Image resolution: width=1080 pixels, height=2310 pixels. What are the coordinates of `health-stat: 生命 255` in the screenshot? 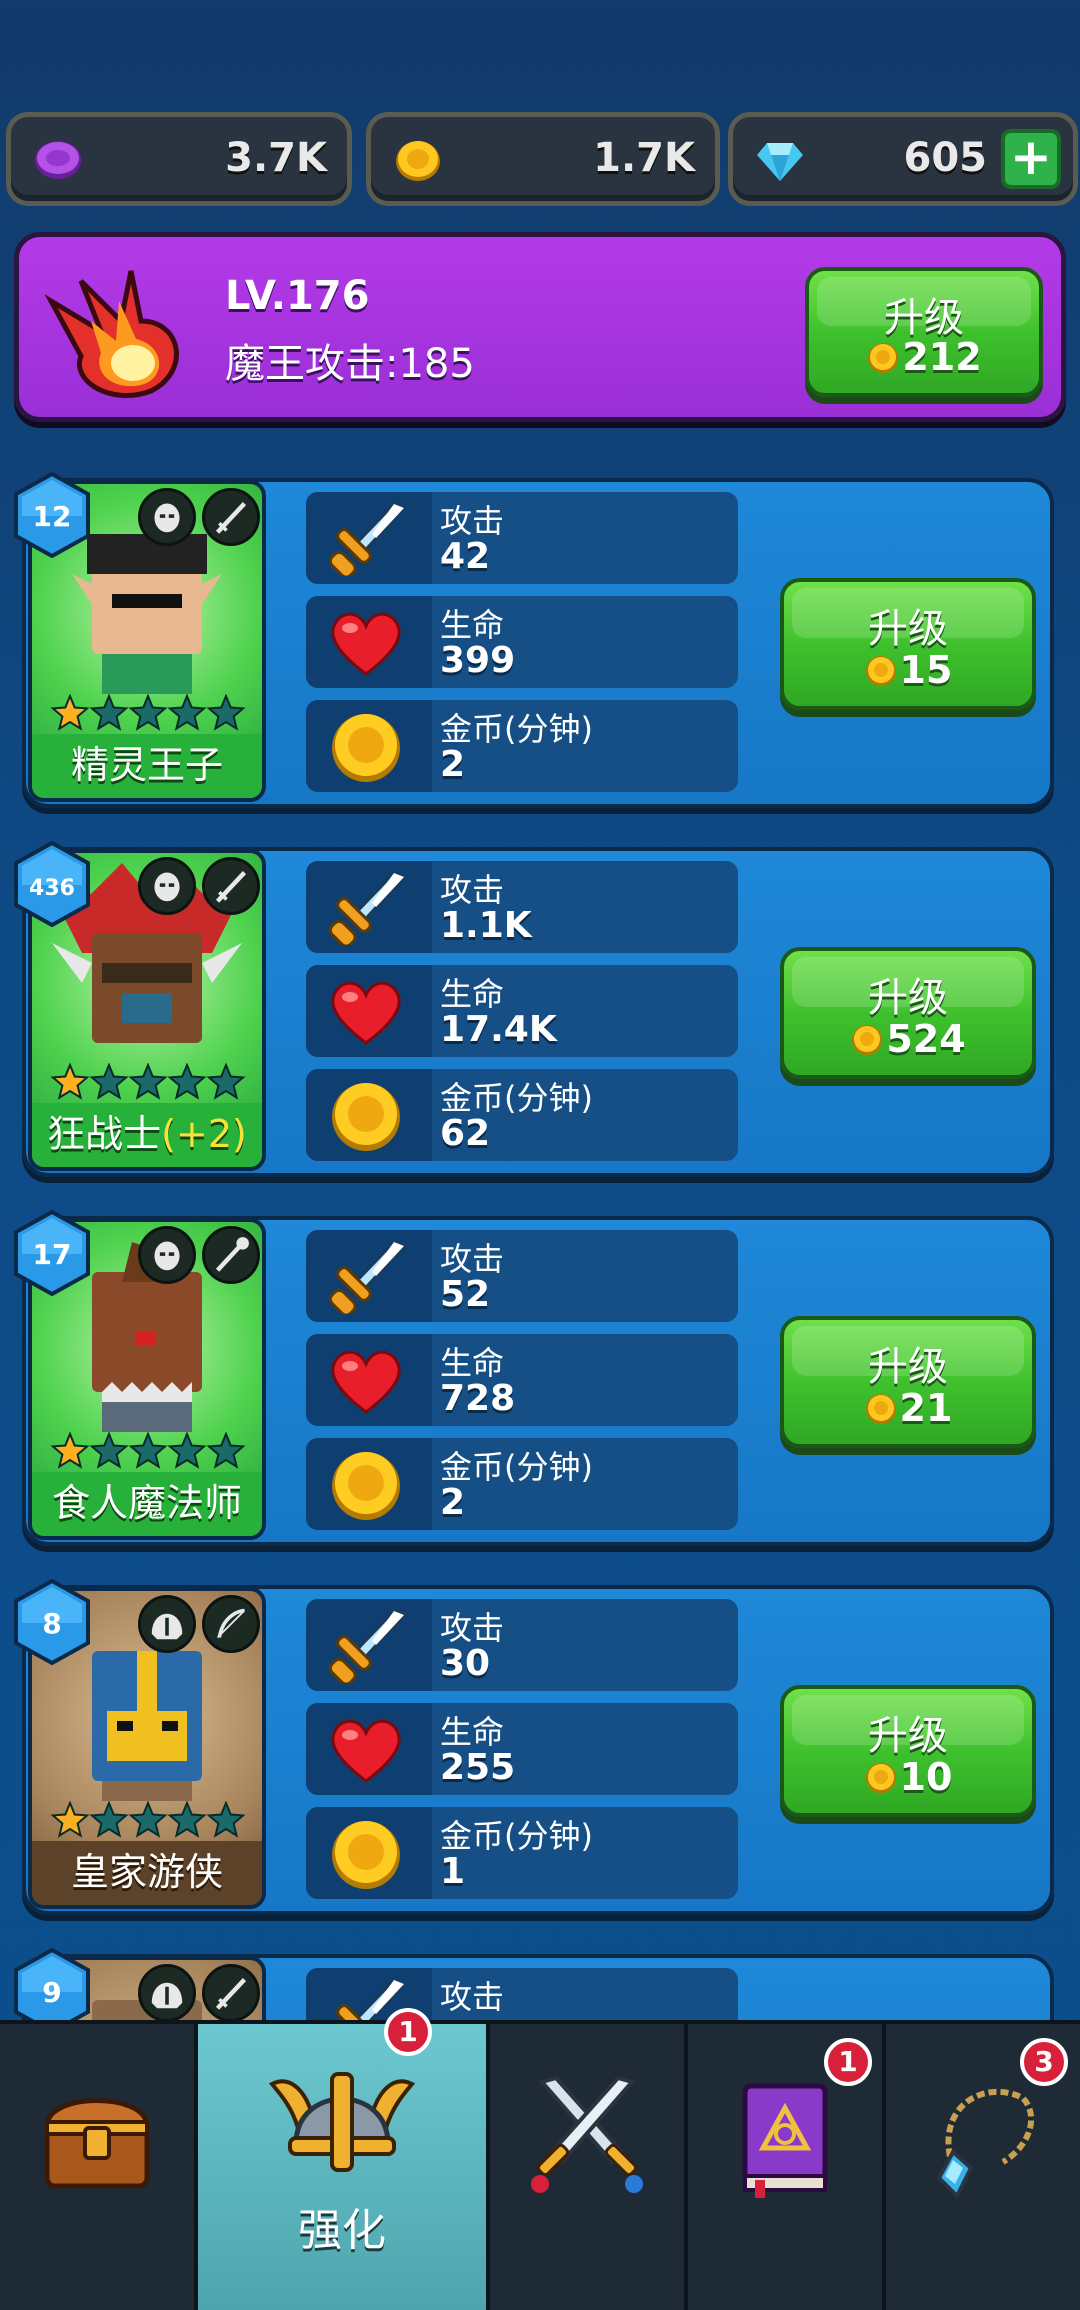 It's located at (522, 1749).